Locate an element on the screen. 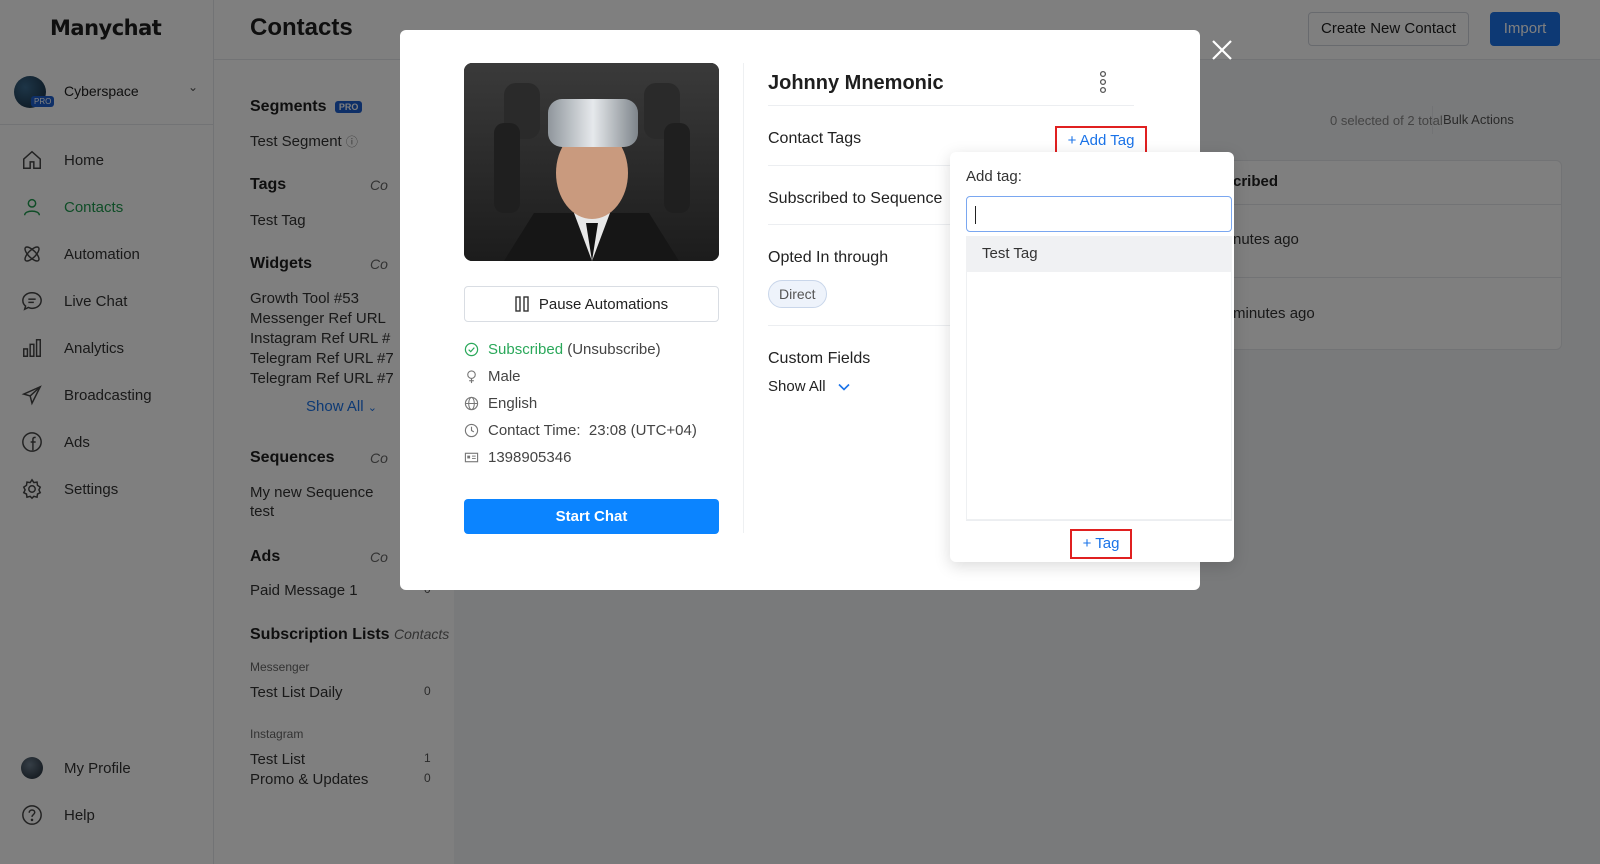 The image size is (1600, 864). subscribed-to-sequence-label: Subscribed to Sequence is located at coordinates (855, 198).